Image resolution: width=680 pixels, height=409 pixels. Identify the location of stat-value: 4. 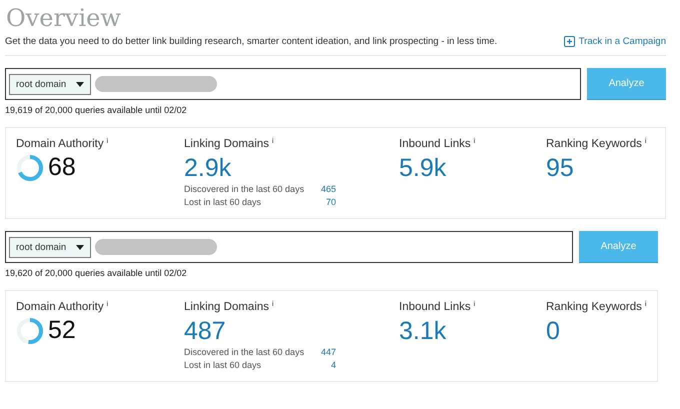
(333, 365).